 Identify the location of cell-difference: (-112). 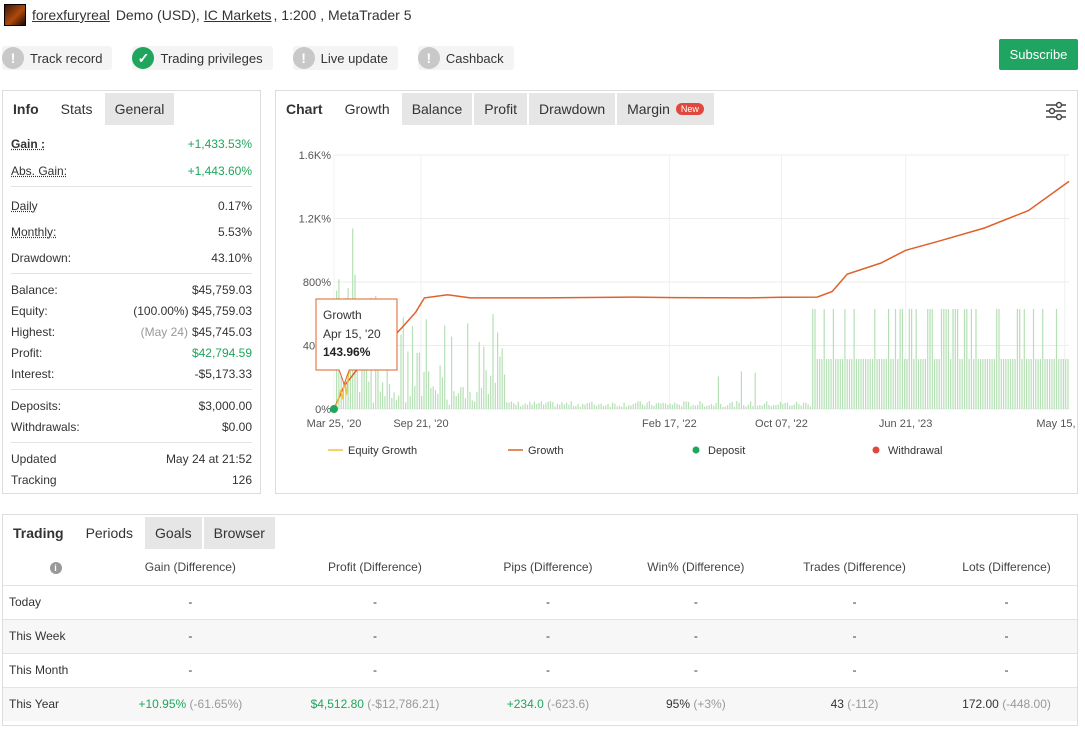
(863, 704).